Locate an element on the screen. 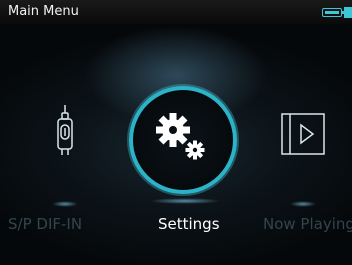  page-title: Main Menu is located at coordinates (43, 11).